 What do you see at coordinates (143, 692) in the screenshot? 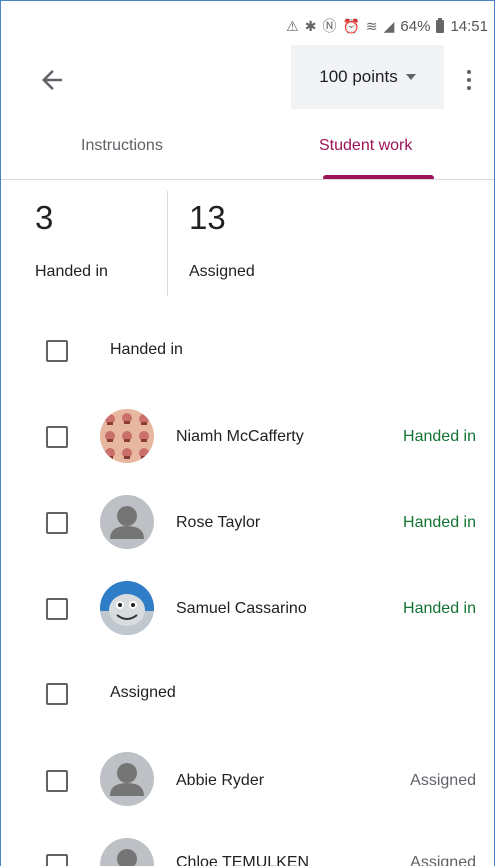
I see `group-label-assigned: Assigned` at bounding box center [143, 692].